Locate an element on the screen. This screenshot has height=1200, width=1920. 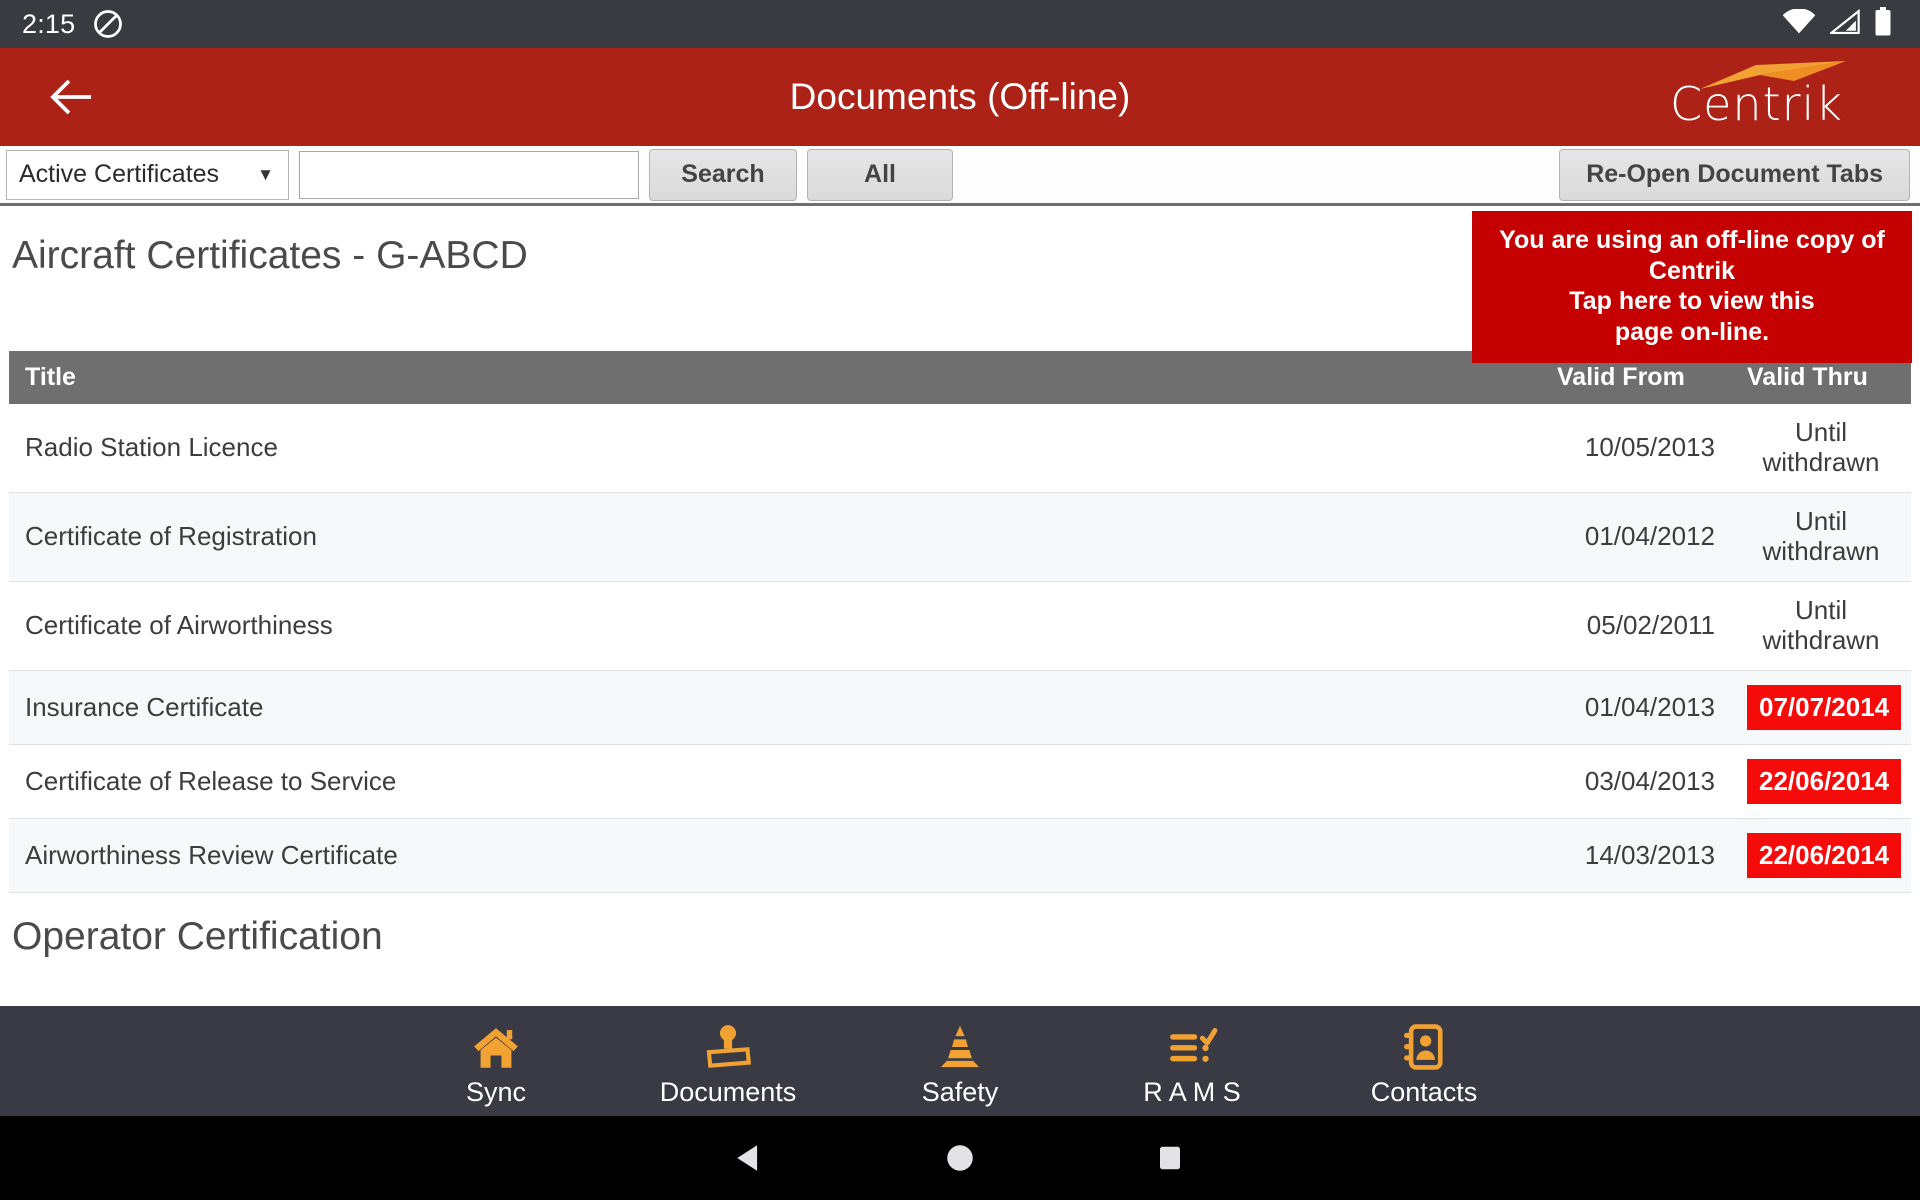
cell-valid-from: 03/04/2013 is located at coordinates (1636, 781).